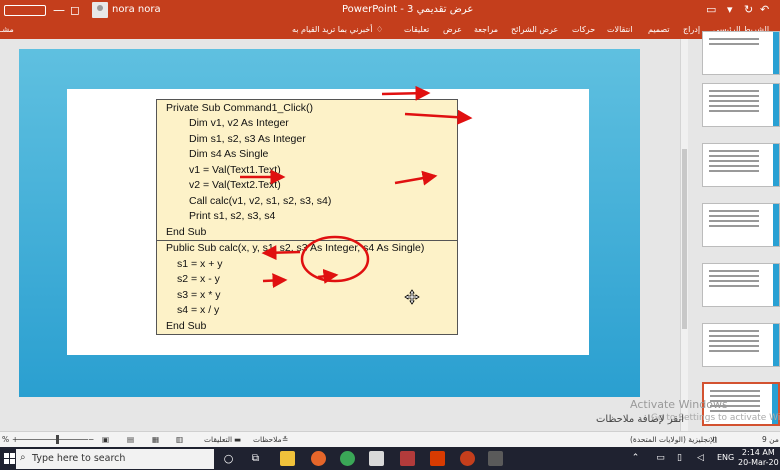 The height and width of the screenshot is (470, 780). What do you see at coordinates (640, 419) in the screenshot?
I see `notes-placeholder: انقر لإضافة ملاحظات` at bounding box center [640, 419].